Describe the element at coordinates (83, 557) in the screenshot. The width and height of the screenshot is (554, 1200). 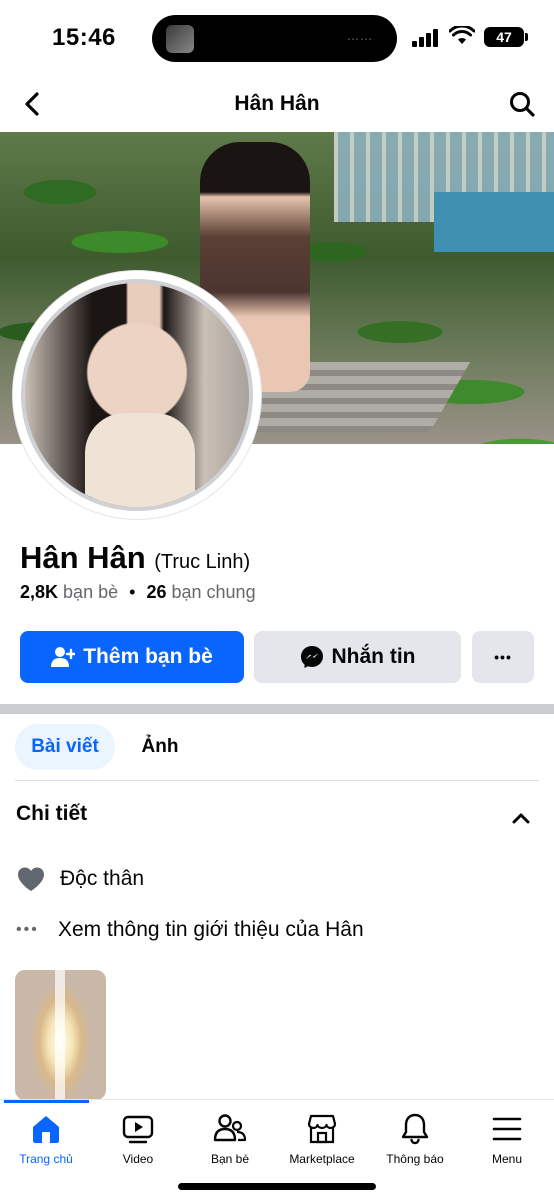
I see `profile-name: Hân Hân` at that location.